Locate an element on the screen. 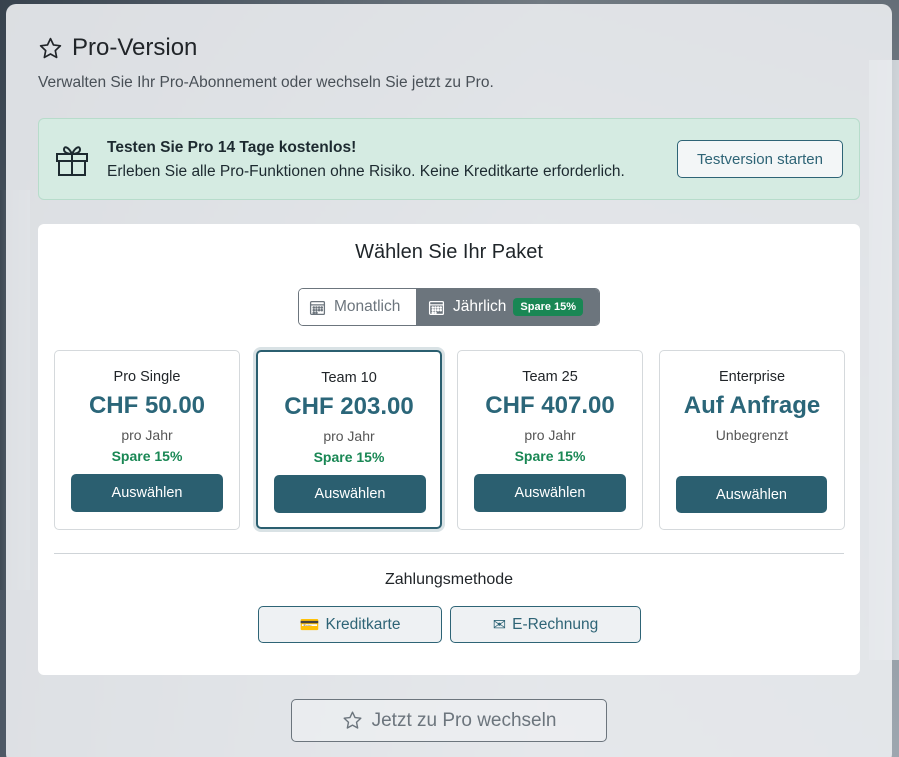 The image size is (899, 757). plan-price: Auf Anfrage is located at coordinates (752, 405).